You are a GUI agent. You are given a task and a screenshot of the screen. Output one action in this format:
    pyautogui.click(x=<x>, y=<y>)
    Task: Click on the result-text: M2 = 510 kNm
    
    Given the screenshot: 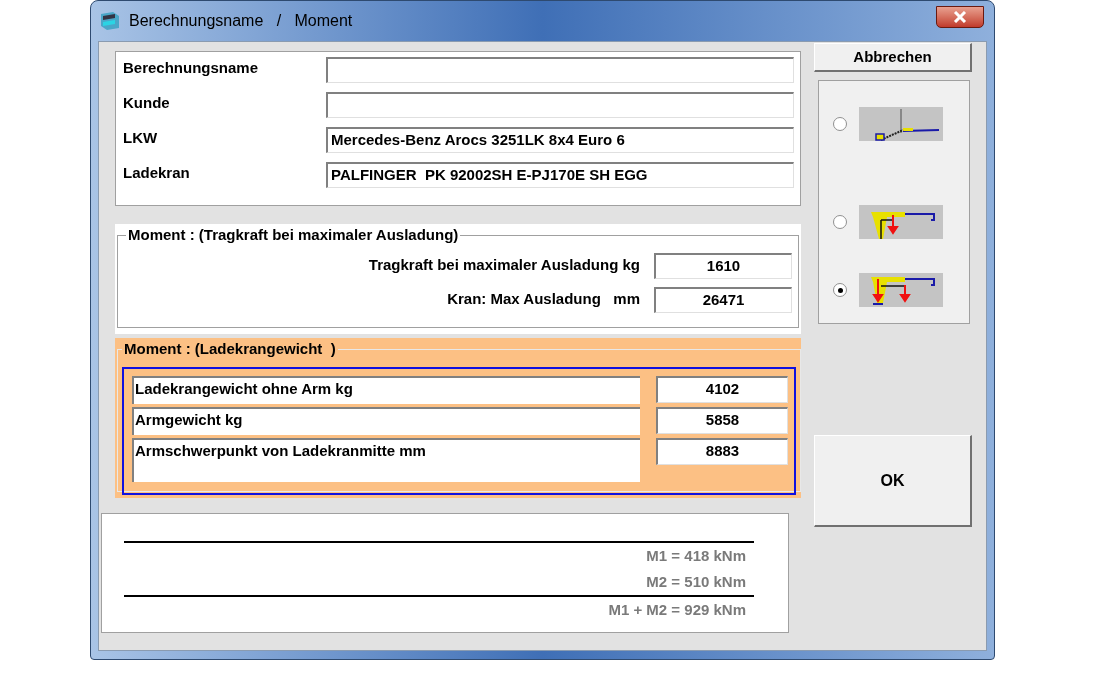 What is the action you would take?
    pyautogui.click(x=696, y=581)
    